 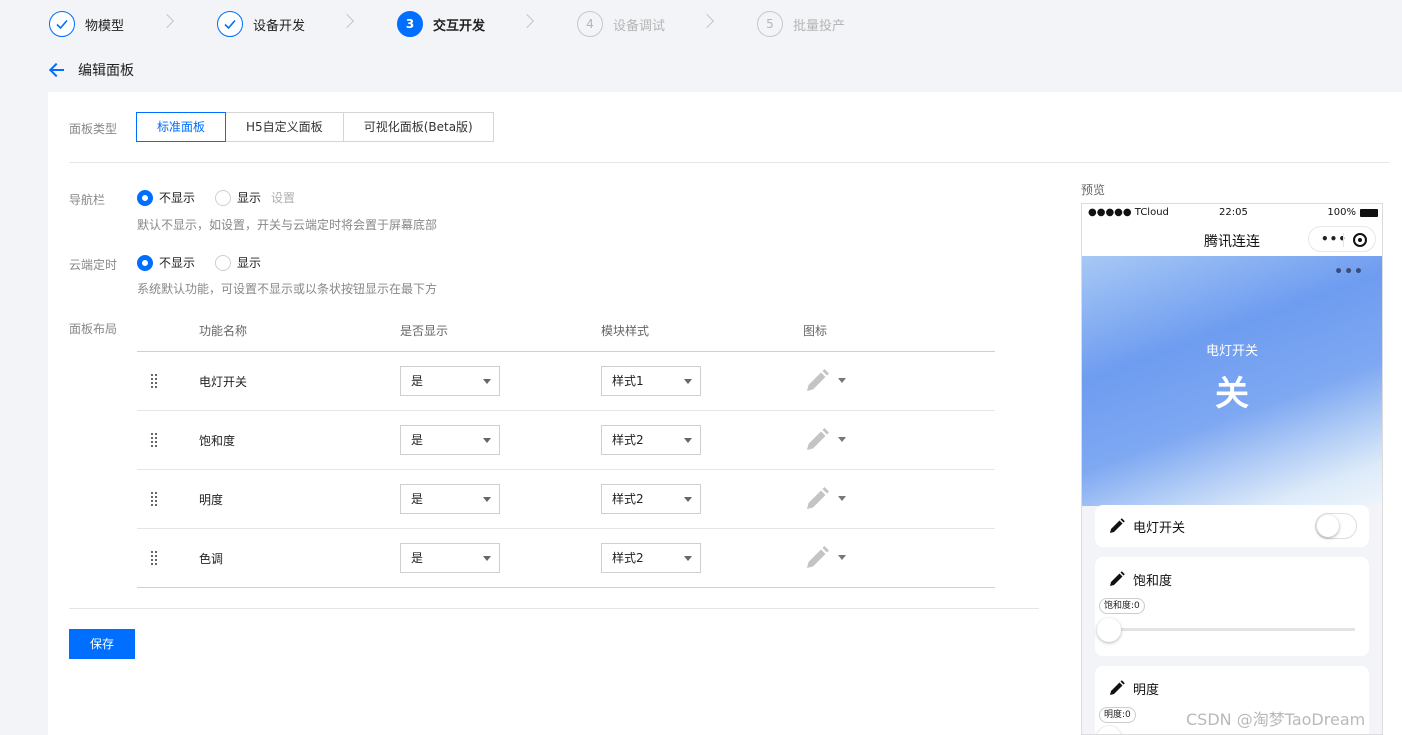 What do you see at coordinates (566, 351) in the screenshot?
I see `table-header-line` at bounding box center [566, 351].